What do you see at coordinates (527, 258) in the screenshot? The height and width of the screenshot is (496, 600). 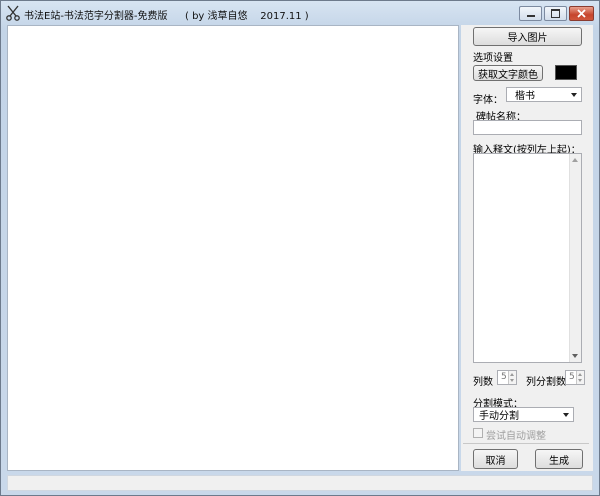 I see `transcript-textarea` at bounding box center [527, 258].